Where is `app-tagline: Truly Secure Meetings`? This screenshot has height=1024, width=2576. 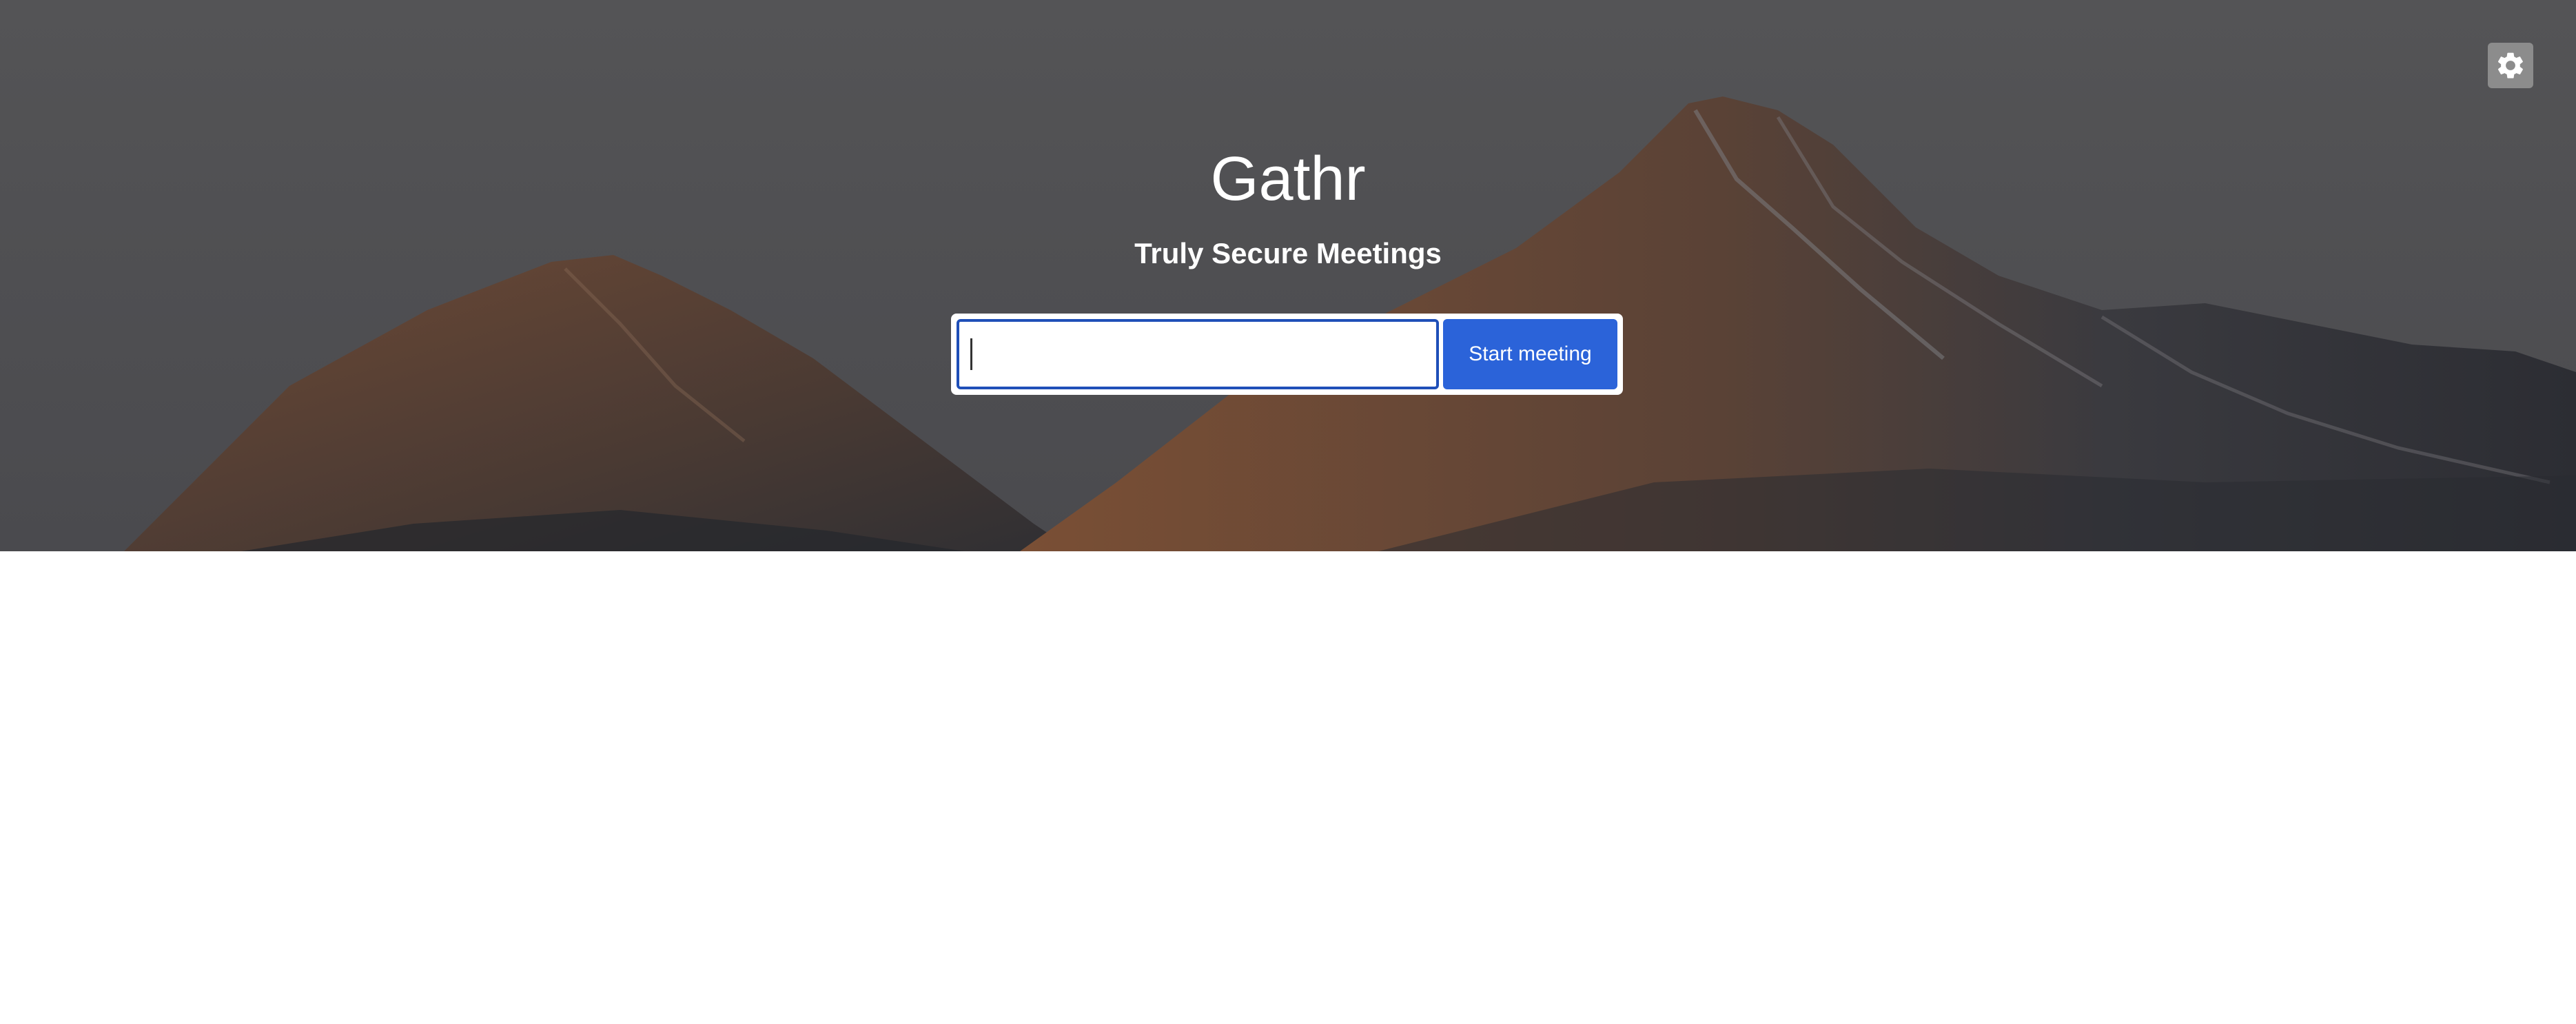 app-tagline: Truly Secure Meetings is located at coordinates (1288, 253).